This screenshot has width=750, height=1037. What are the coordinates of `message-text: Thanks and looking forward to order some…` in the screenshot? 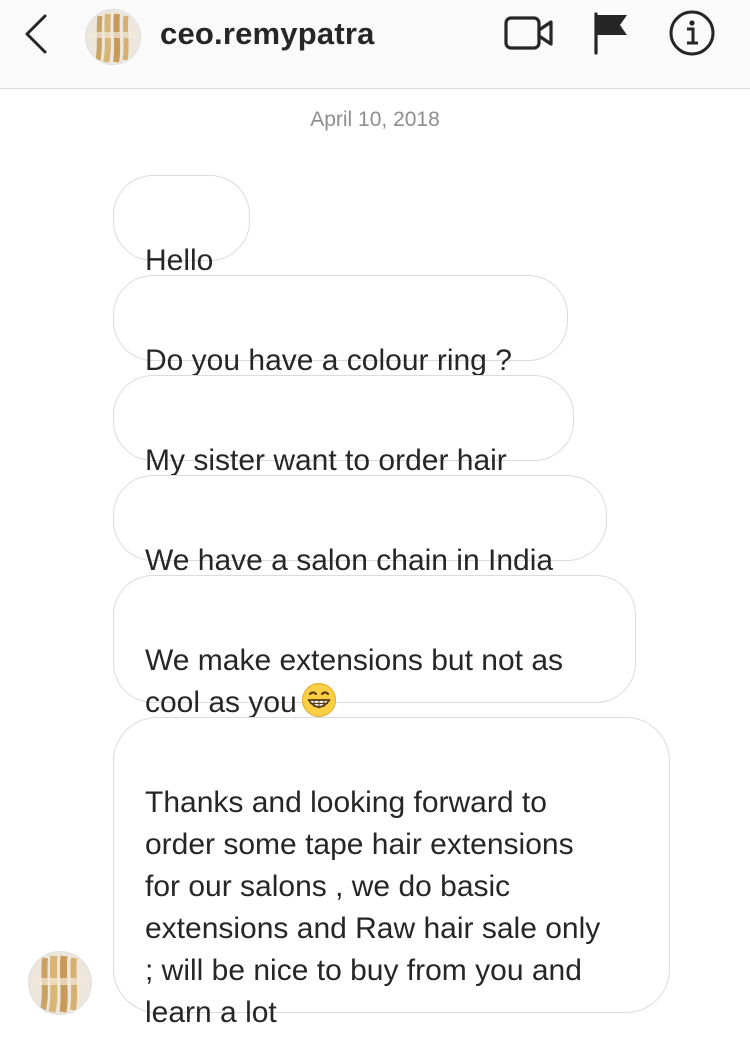 It's located at (373, 907).